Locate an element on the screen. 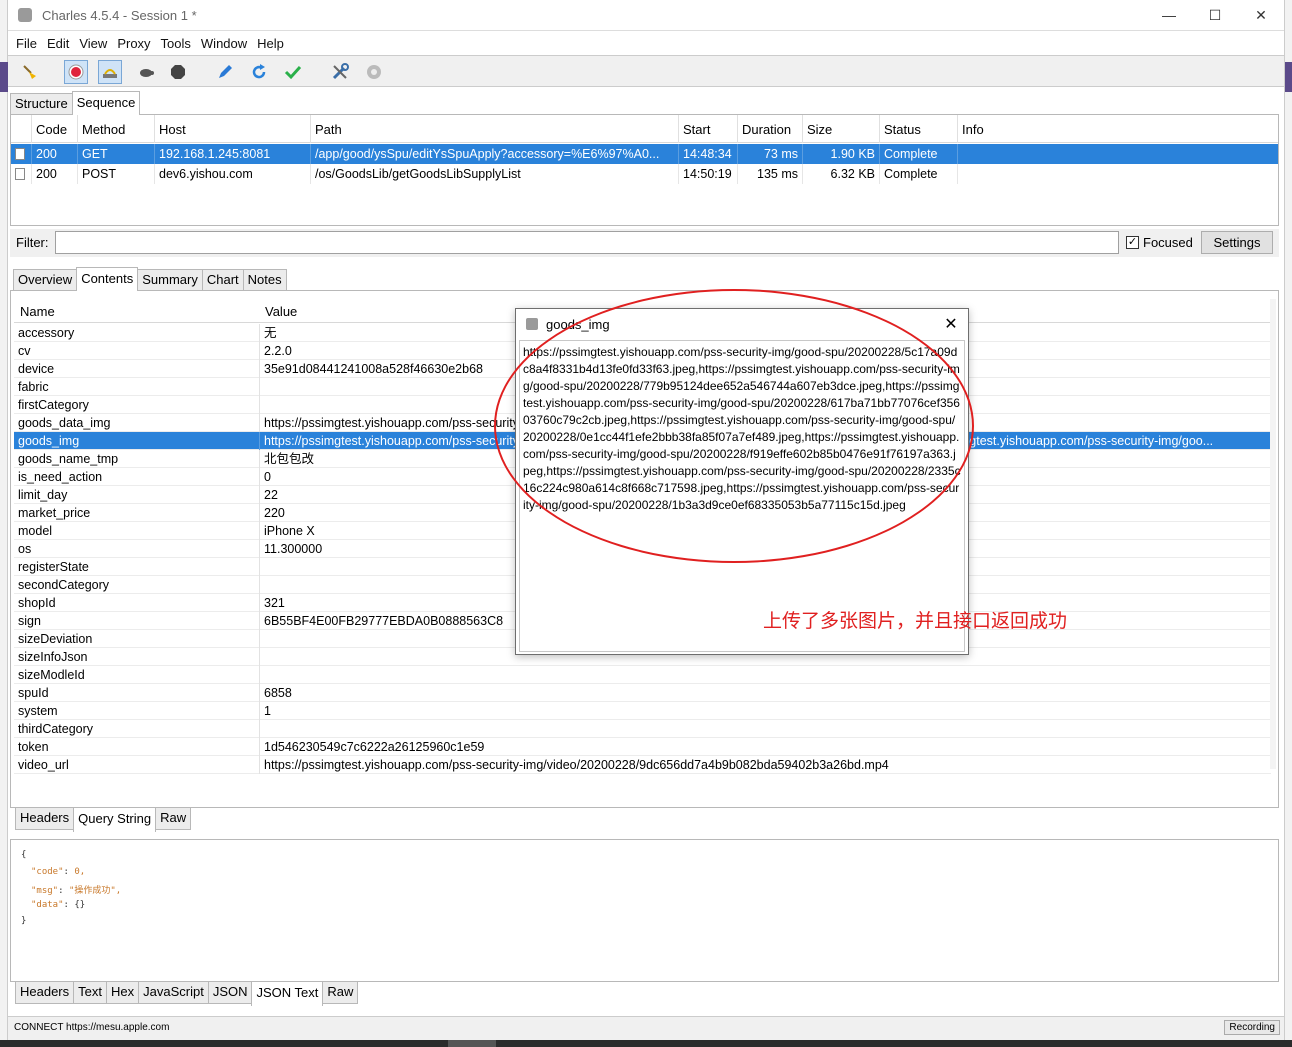  close-window-button: ✕ is located at coordinates (1261, 15).